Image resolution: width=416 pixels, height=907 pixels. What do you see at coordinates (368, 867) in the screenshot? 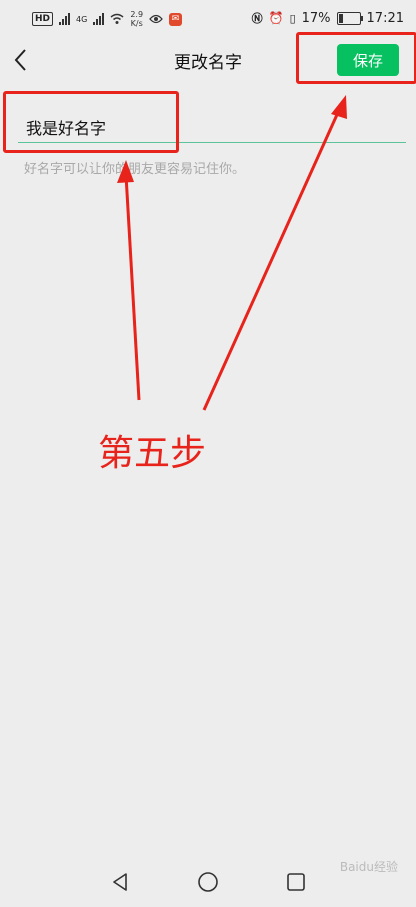
I see `watermark: Baidu经验` at bounding box center [368, 867].